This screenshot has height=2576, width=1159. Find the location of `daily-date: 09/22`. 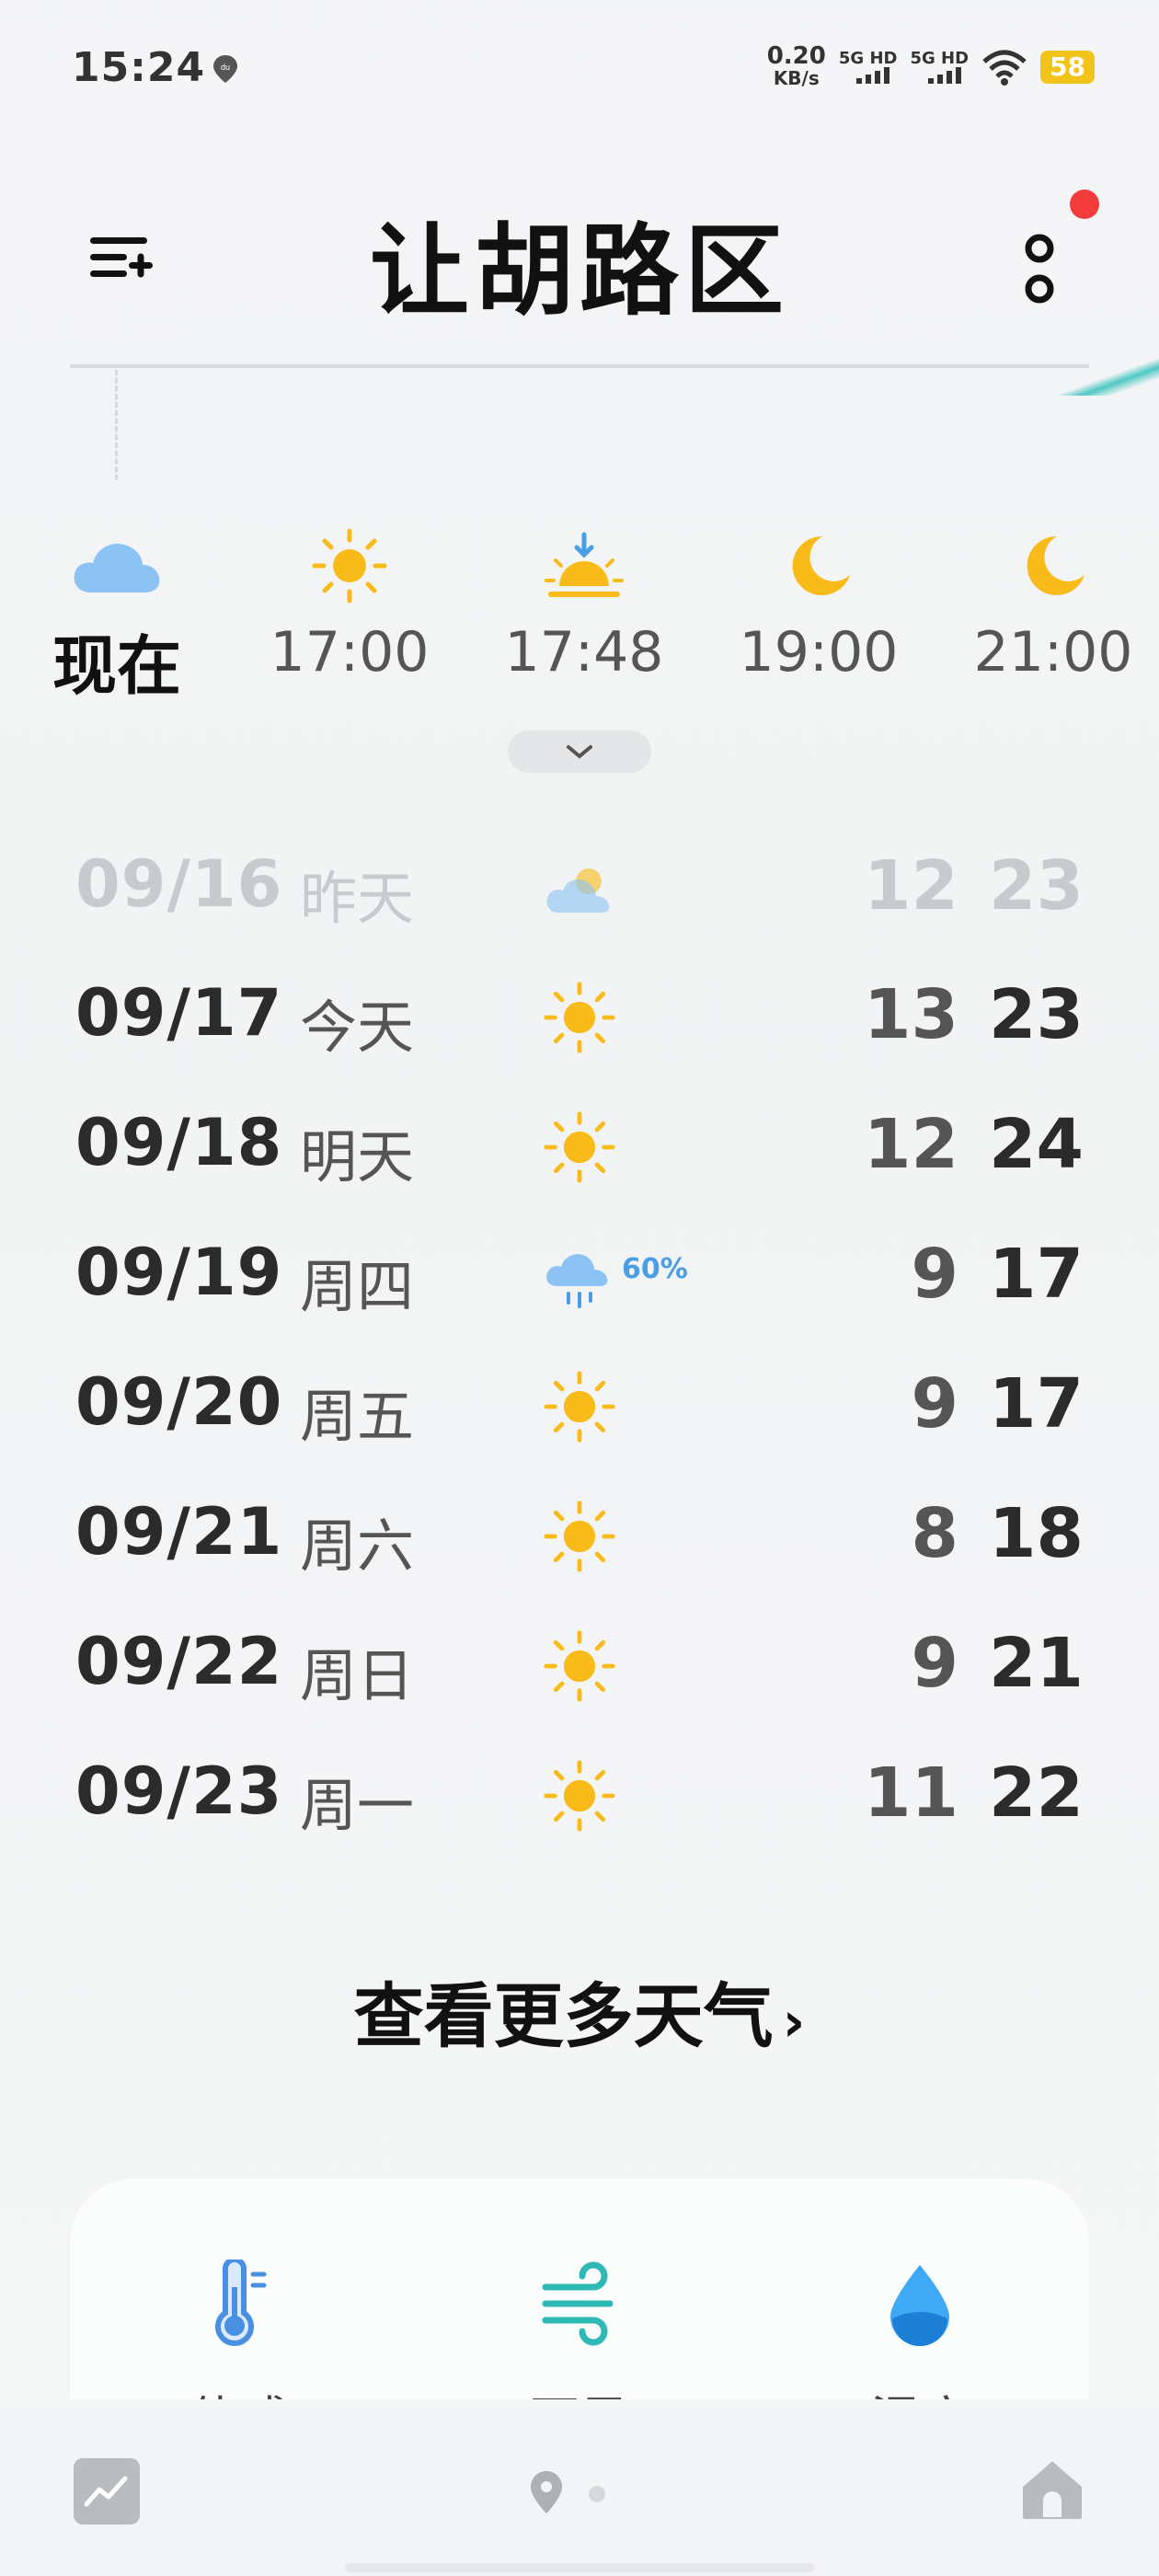

daily-date: 09/22 is located at coordinates (179, 1661).